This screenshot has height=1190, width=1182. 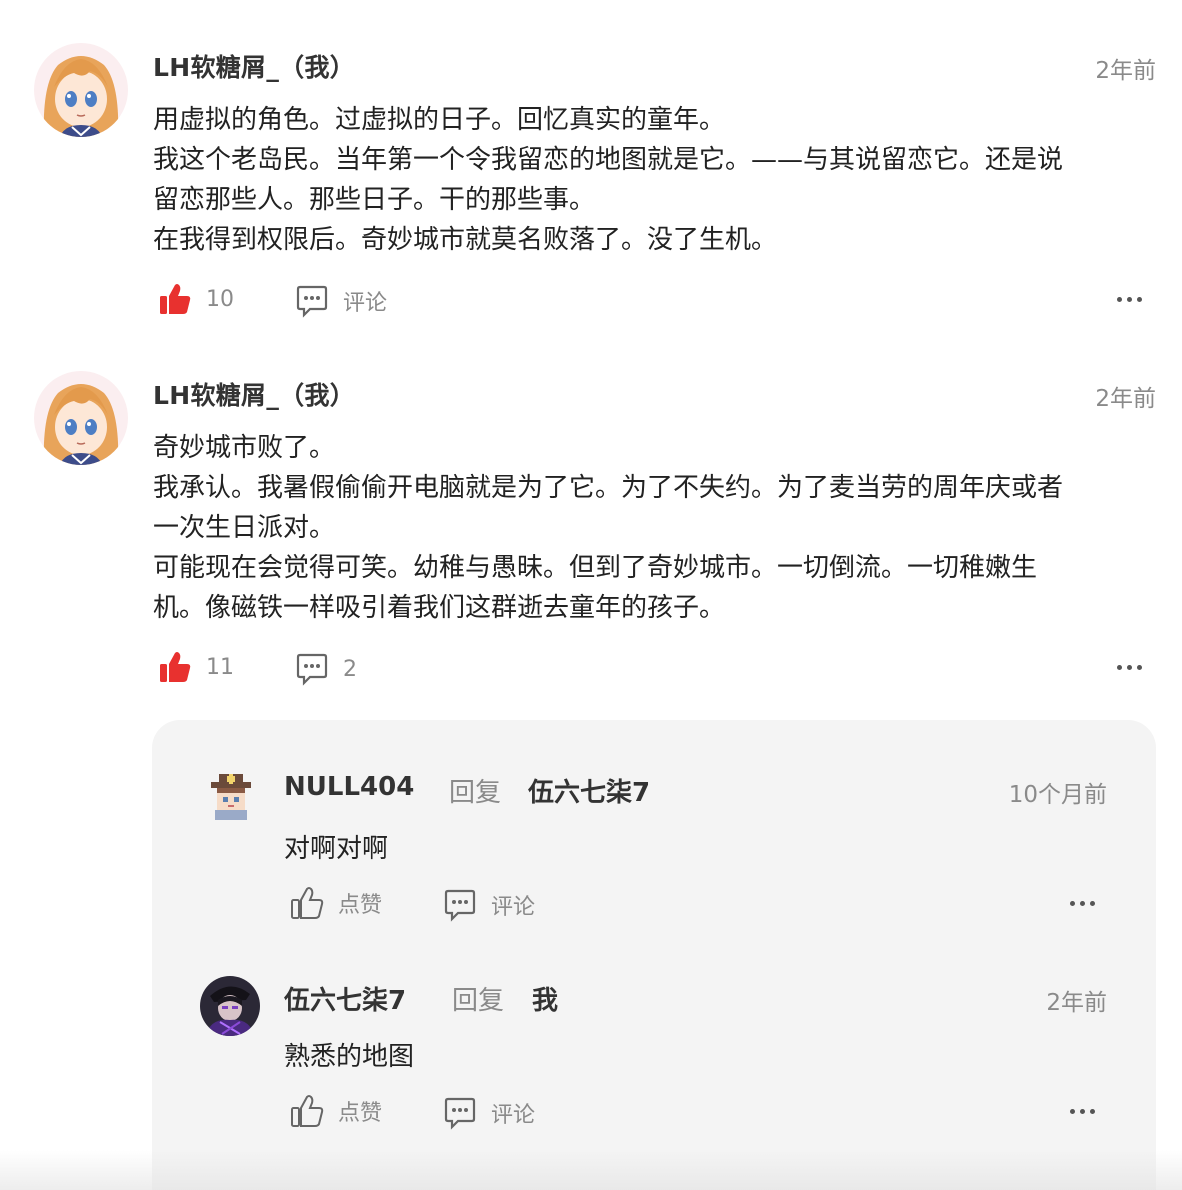 I want to click on comment-line: 一次生日派对。, so click(x=244, y=528).